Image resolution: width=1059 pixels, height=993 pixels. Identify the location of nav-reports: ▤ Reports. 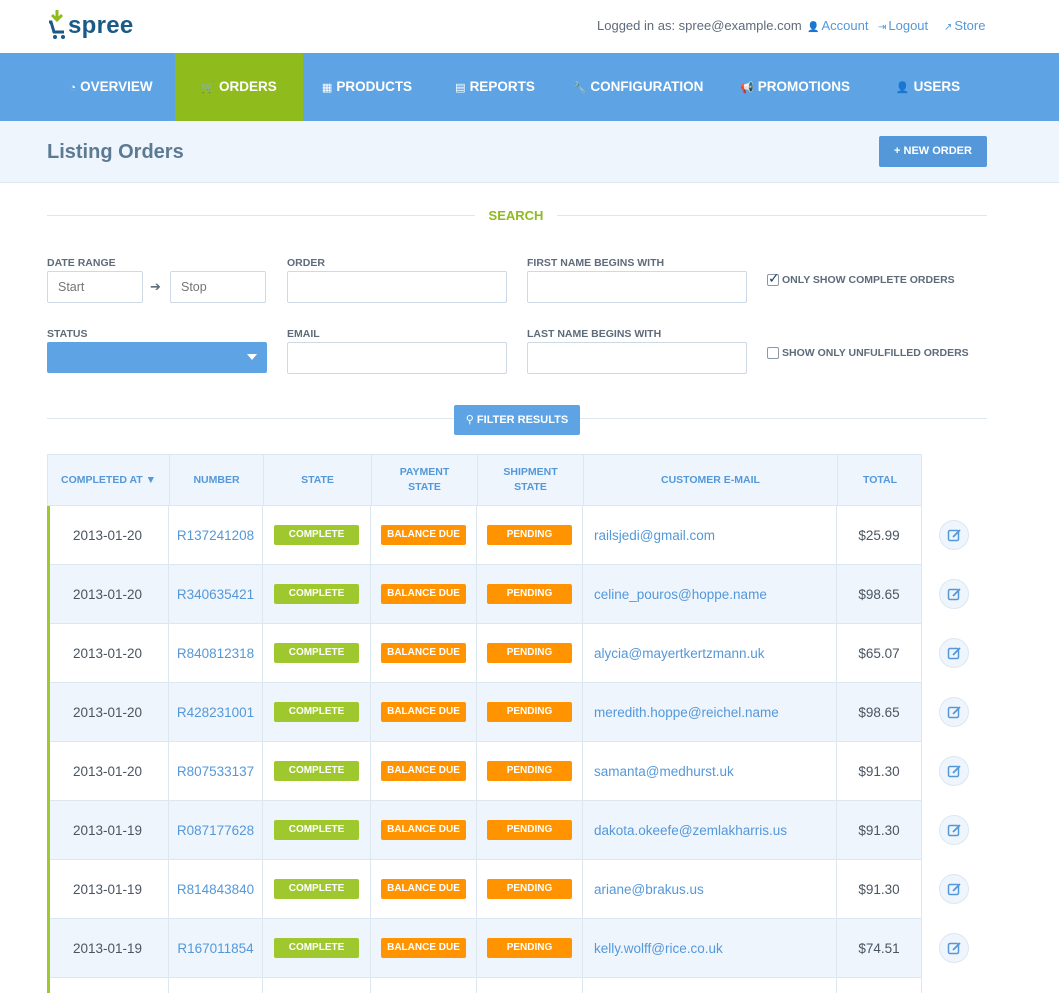
(495, 87).